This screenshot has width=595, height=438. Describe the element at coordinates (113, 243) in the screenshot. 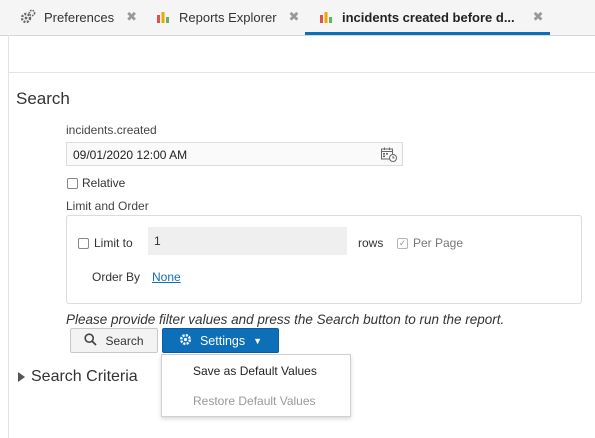

I see `limit-label: Limit to` at that location.